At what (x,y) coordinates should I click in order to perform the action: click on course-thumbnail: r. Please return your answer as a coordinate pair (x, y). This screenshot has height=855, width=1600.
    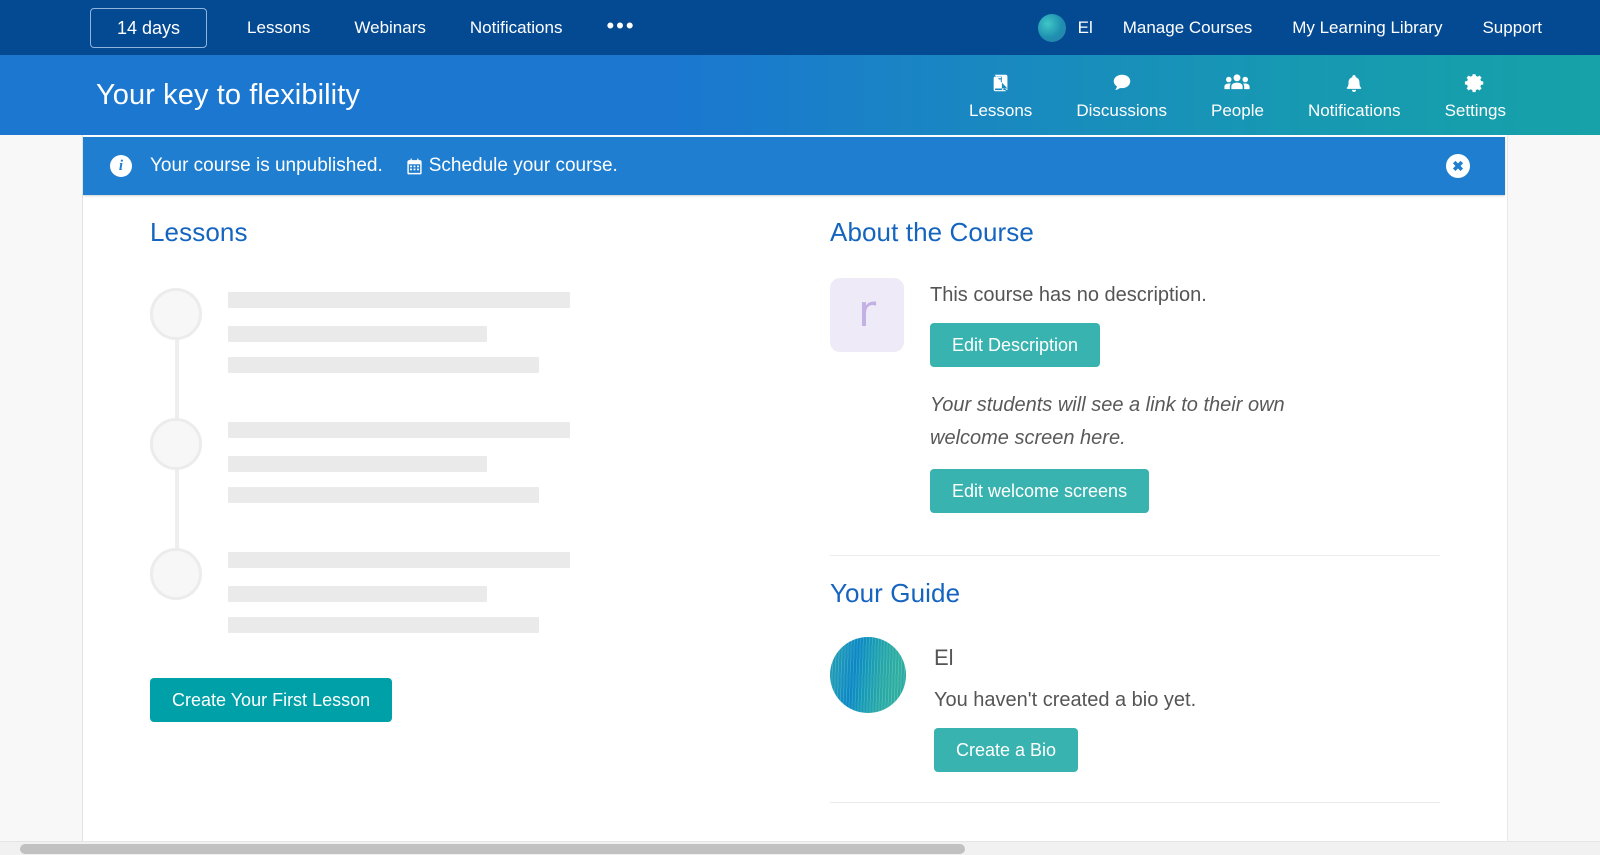
    Looking at the image, I should click on (867, 315).